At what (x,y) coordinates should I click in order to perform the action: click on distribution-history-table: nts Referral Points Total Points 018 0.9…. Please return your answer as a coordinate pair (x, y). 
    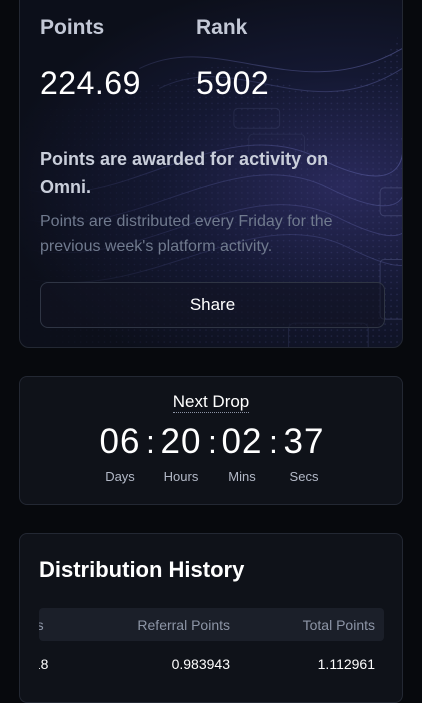
    Looking at the image, I should click on (211, 648).